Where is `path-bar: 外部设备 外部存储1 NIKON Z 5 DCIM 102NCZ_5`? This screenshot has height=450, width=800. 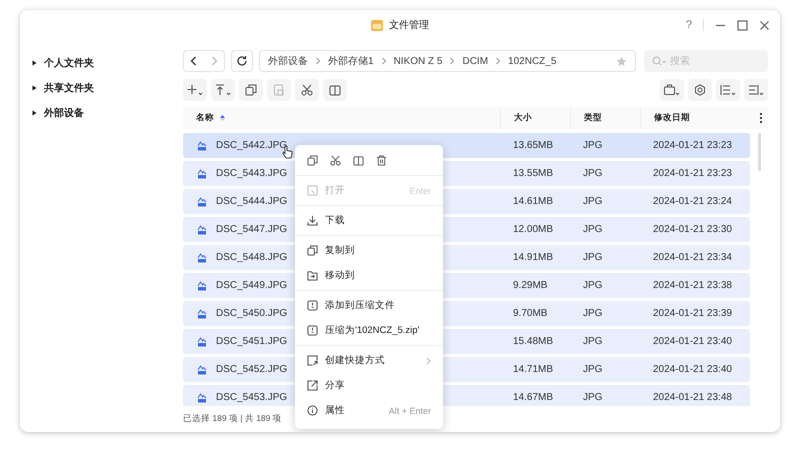
path-bar: 外部设备 外部存储1 NIKON Z 5 DCIM 102NCZ_5 is located at coordinates (447, 61).